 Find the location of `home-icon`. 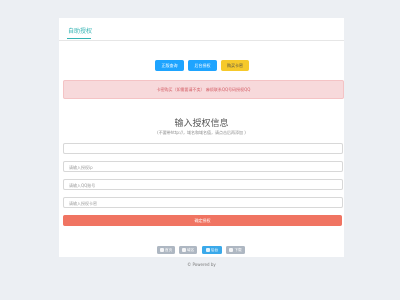

home-icon is located at coordinates (161, 249).